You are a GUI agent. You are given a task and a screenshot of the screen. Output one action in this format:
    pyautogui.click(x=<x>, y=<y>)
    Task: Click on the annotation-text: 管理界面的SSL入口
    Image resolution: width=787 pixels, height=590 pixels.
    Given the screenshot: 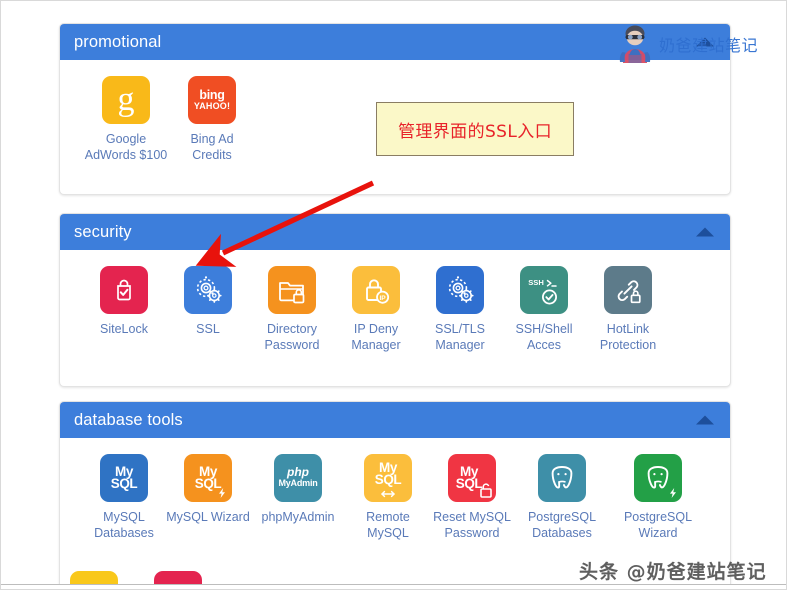 What is the action you would take?
    pyautogui.click(x=475, y=131)
    